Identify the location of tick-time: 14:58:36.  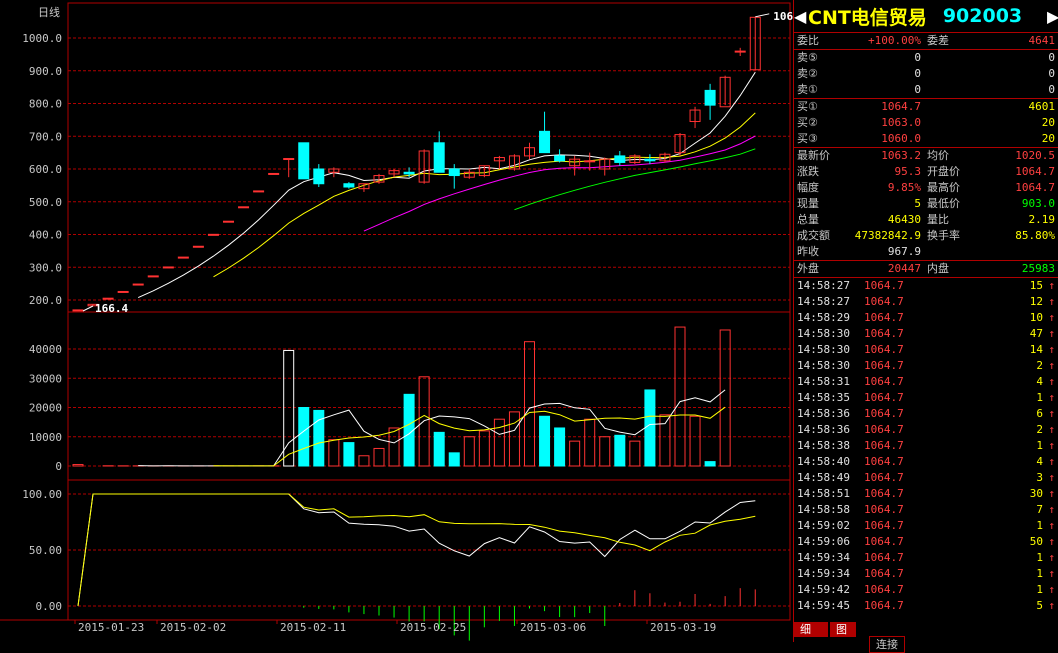
(823, 414).